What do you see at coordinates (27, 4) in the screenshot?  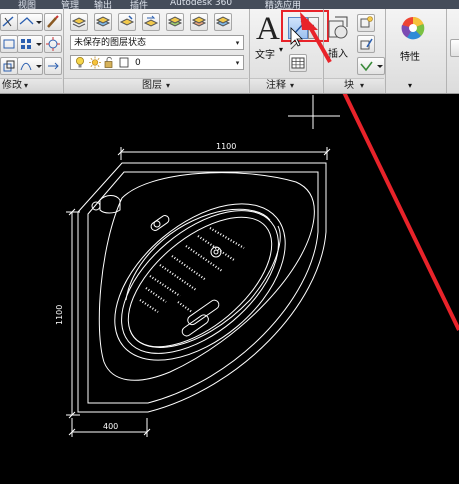 I see `menu-view: 视图` at bounding box center [27, 4].